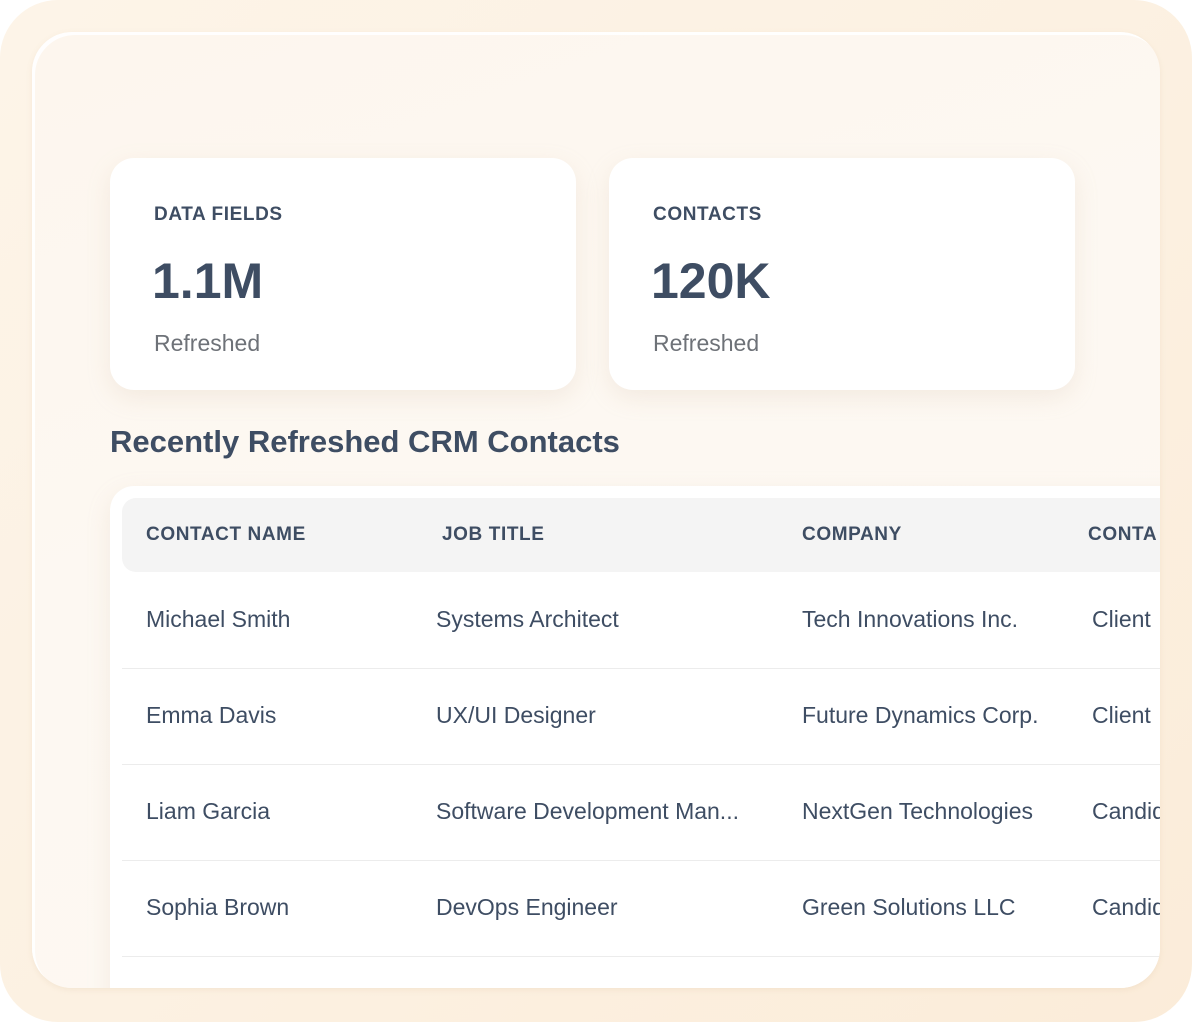 The height and width of the screenshot is (1022, 1192). Describe the element at coordinates (516, 715) in the screenshot. I see `cell-job-title: UX/UI Designer` at that location.